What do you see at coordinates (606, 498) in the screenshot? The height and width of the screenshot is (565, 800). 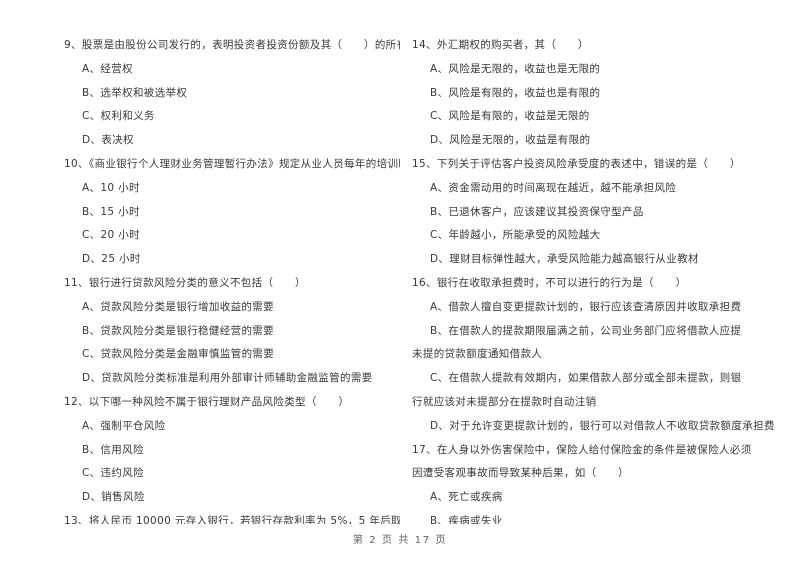 I see `question-option: A、死亡或疾病` at bounding box center [606, 498].